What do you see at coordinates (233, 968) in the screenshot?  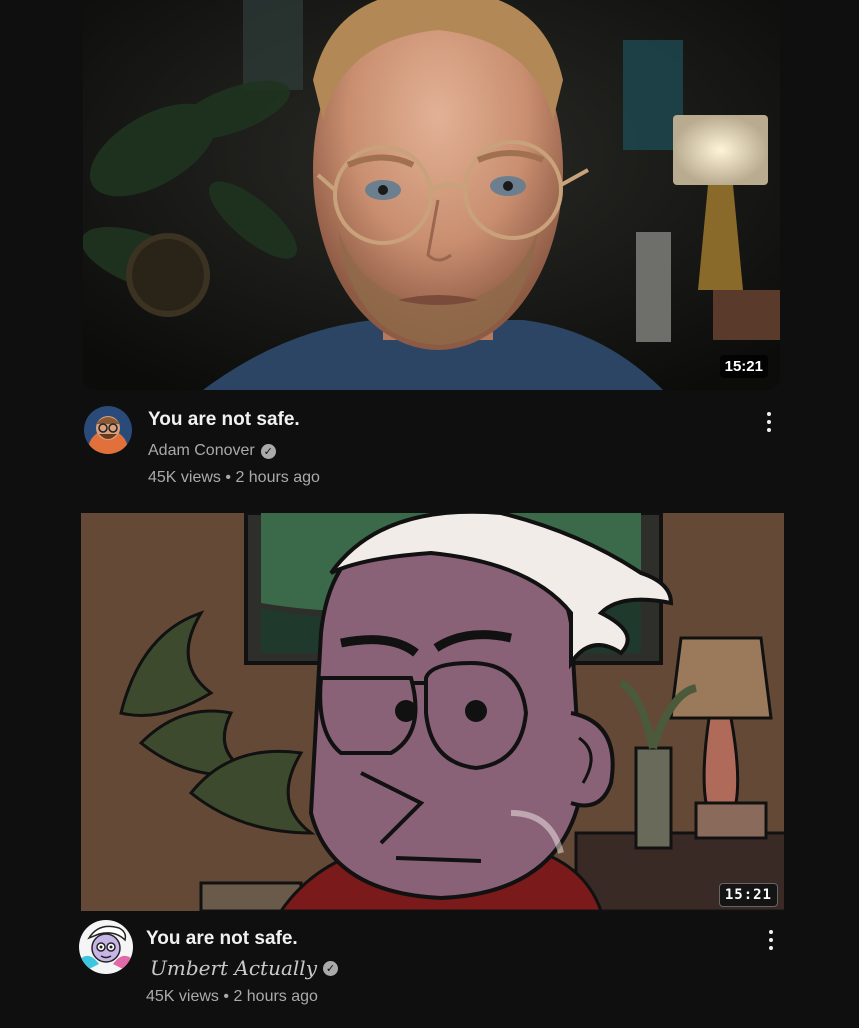 I see `channel-name-label: Umbert Actually` at bounding box center [233, 968].